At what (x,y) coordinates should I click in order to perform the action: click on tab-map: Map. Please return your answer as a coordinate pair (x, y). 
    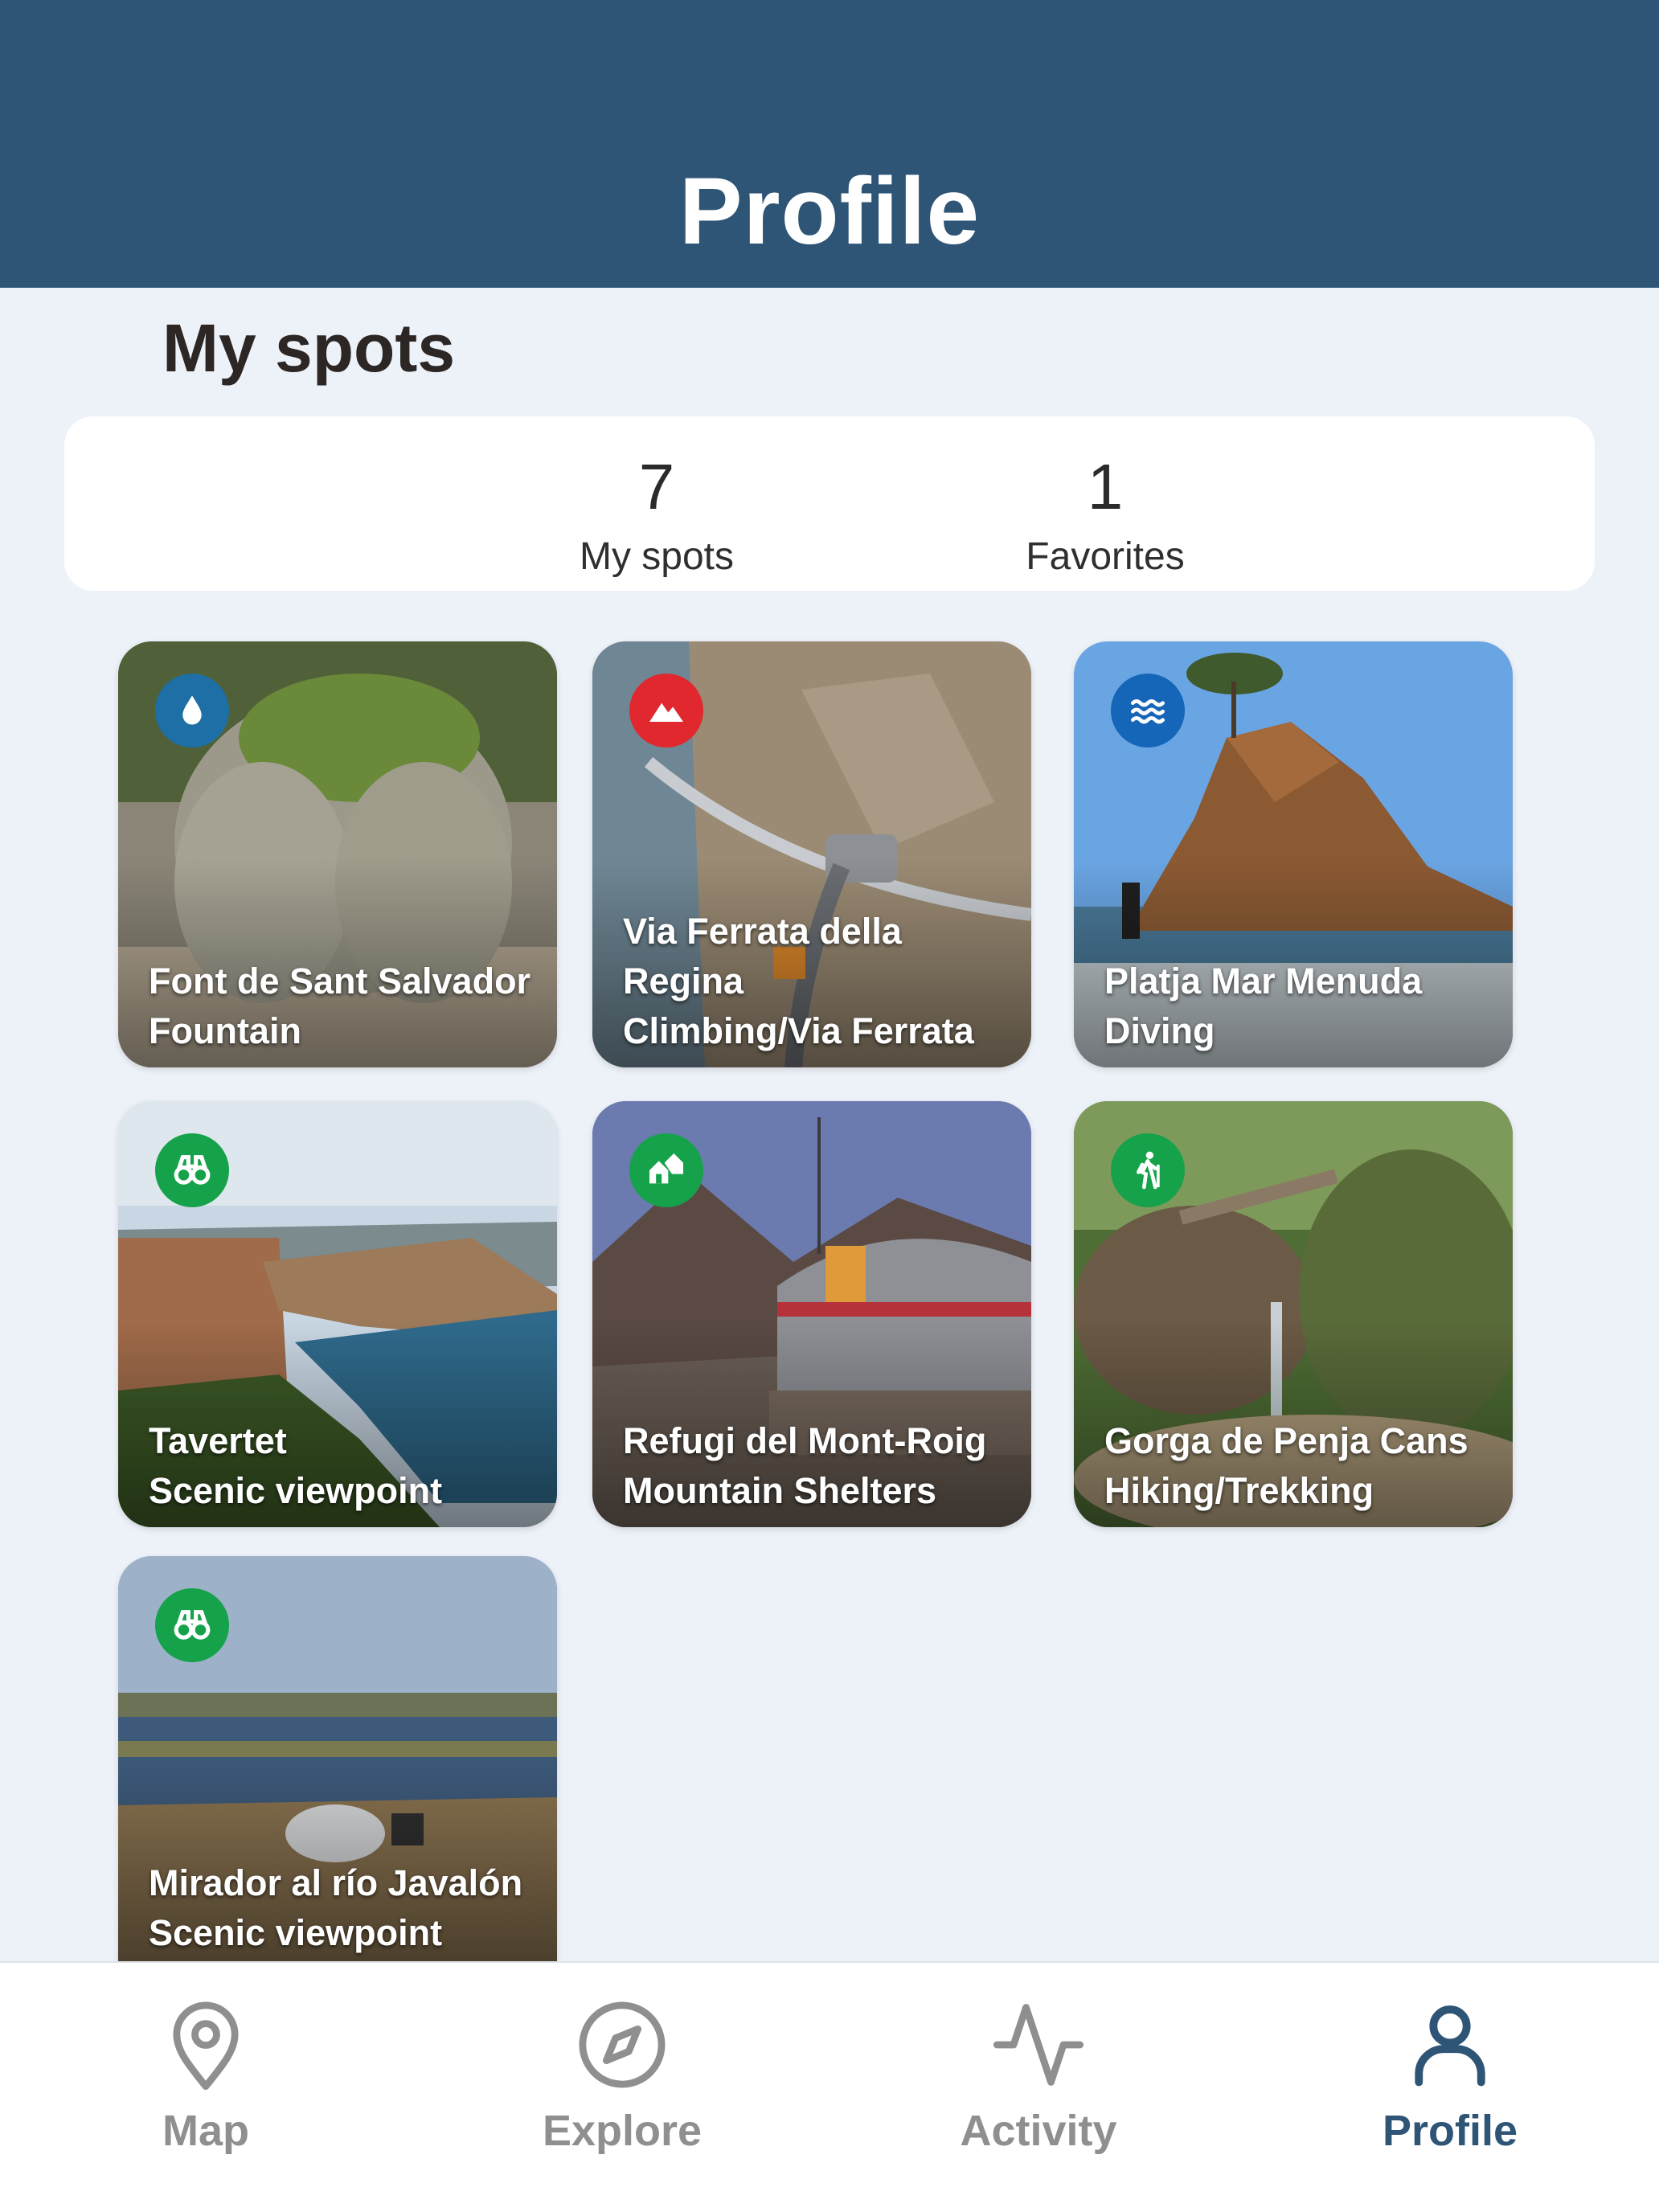
    Looking at the image, I should click on (205, 2087).